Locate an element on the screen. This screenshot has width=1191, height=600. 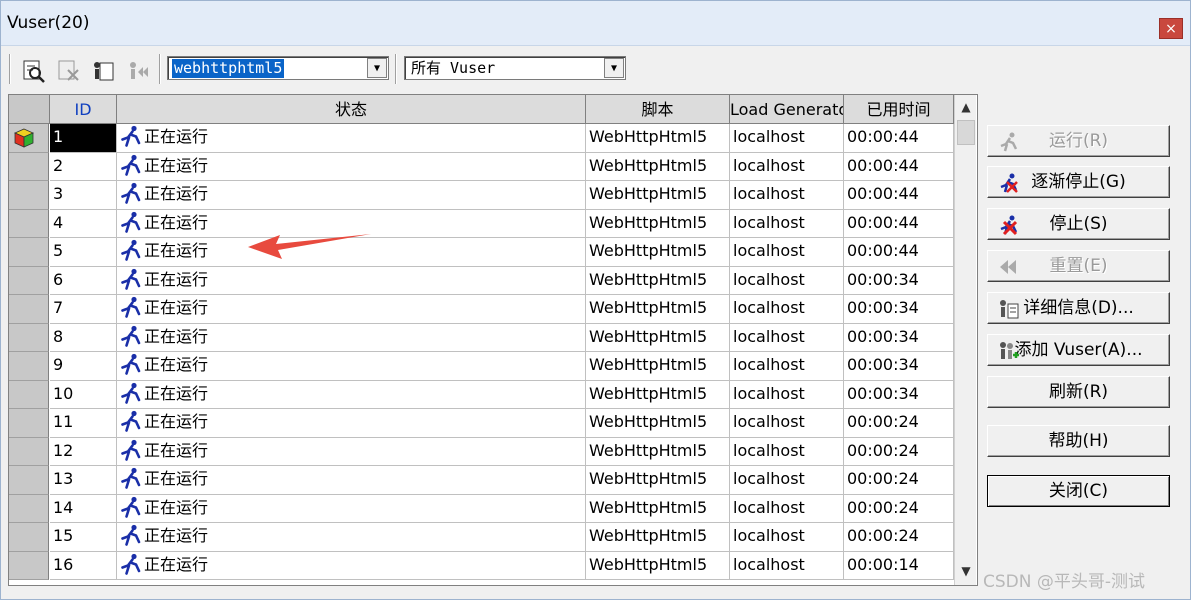
table-row: 8 正在运行 WebHttpHtml5 localhost 00:00:34 is located at coordinates (481, 337).